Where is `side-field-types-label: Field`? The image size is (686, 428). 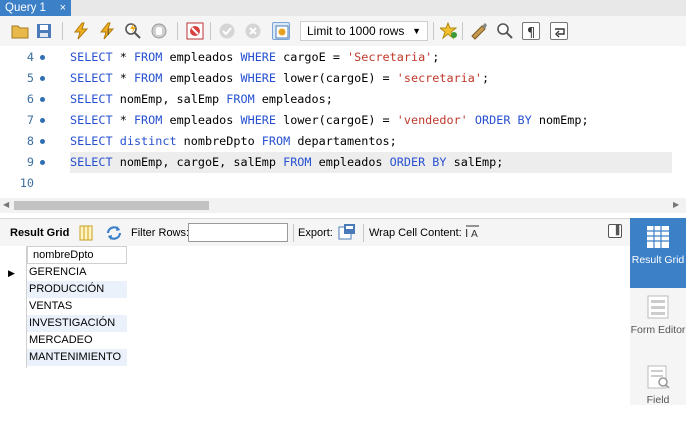 side-field-types-label: Field is located at coordinates (658, 400).